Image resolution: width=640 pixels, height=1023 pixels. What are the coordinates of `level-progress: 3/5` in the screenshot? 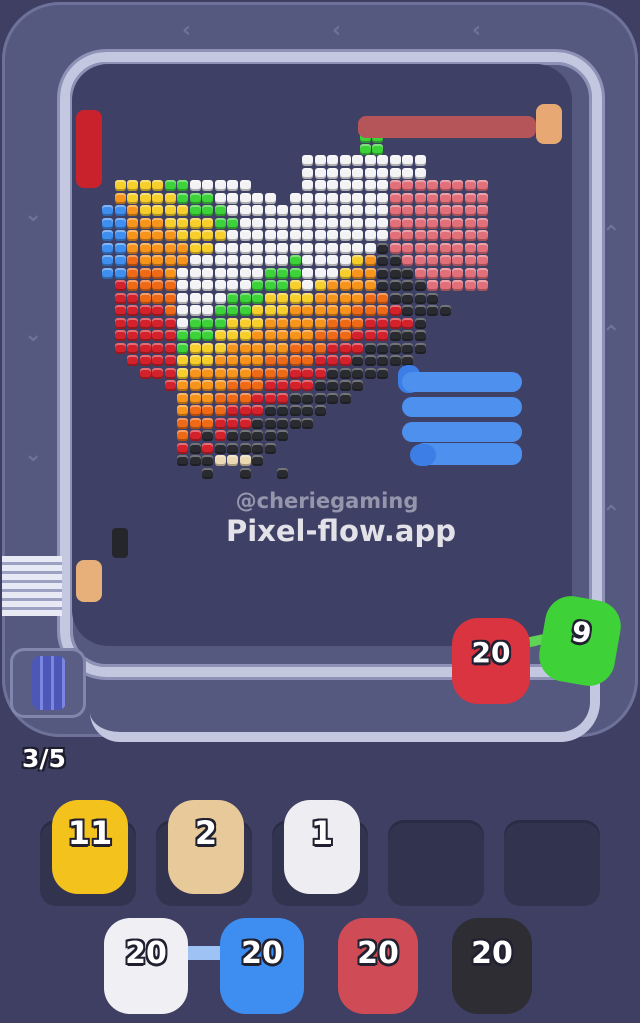 It's located at (44, 758).